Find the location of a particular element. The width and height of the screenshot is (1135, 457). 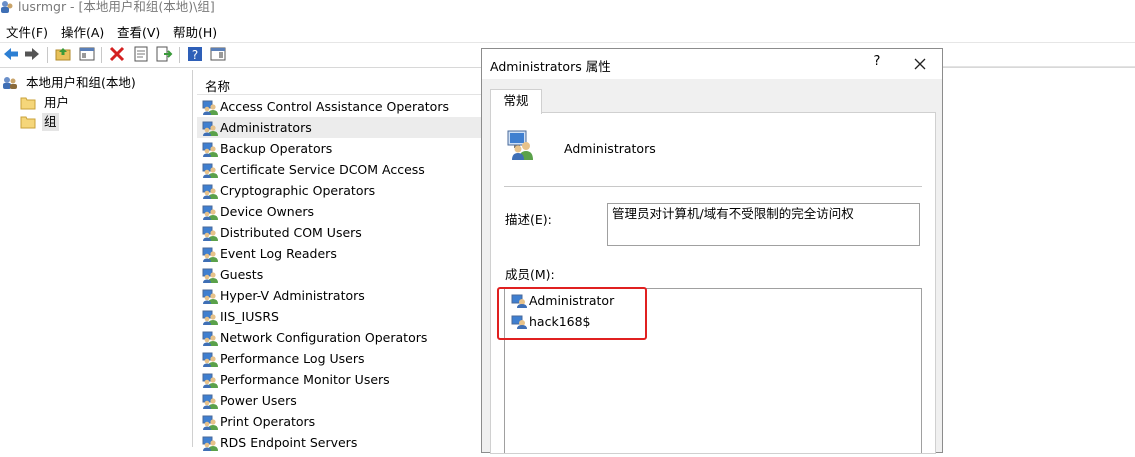

group-name: Cryptographic Operators is located at coordinates (298, 190).